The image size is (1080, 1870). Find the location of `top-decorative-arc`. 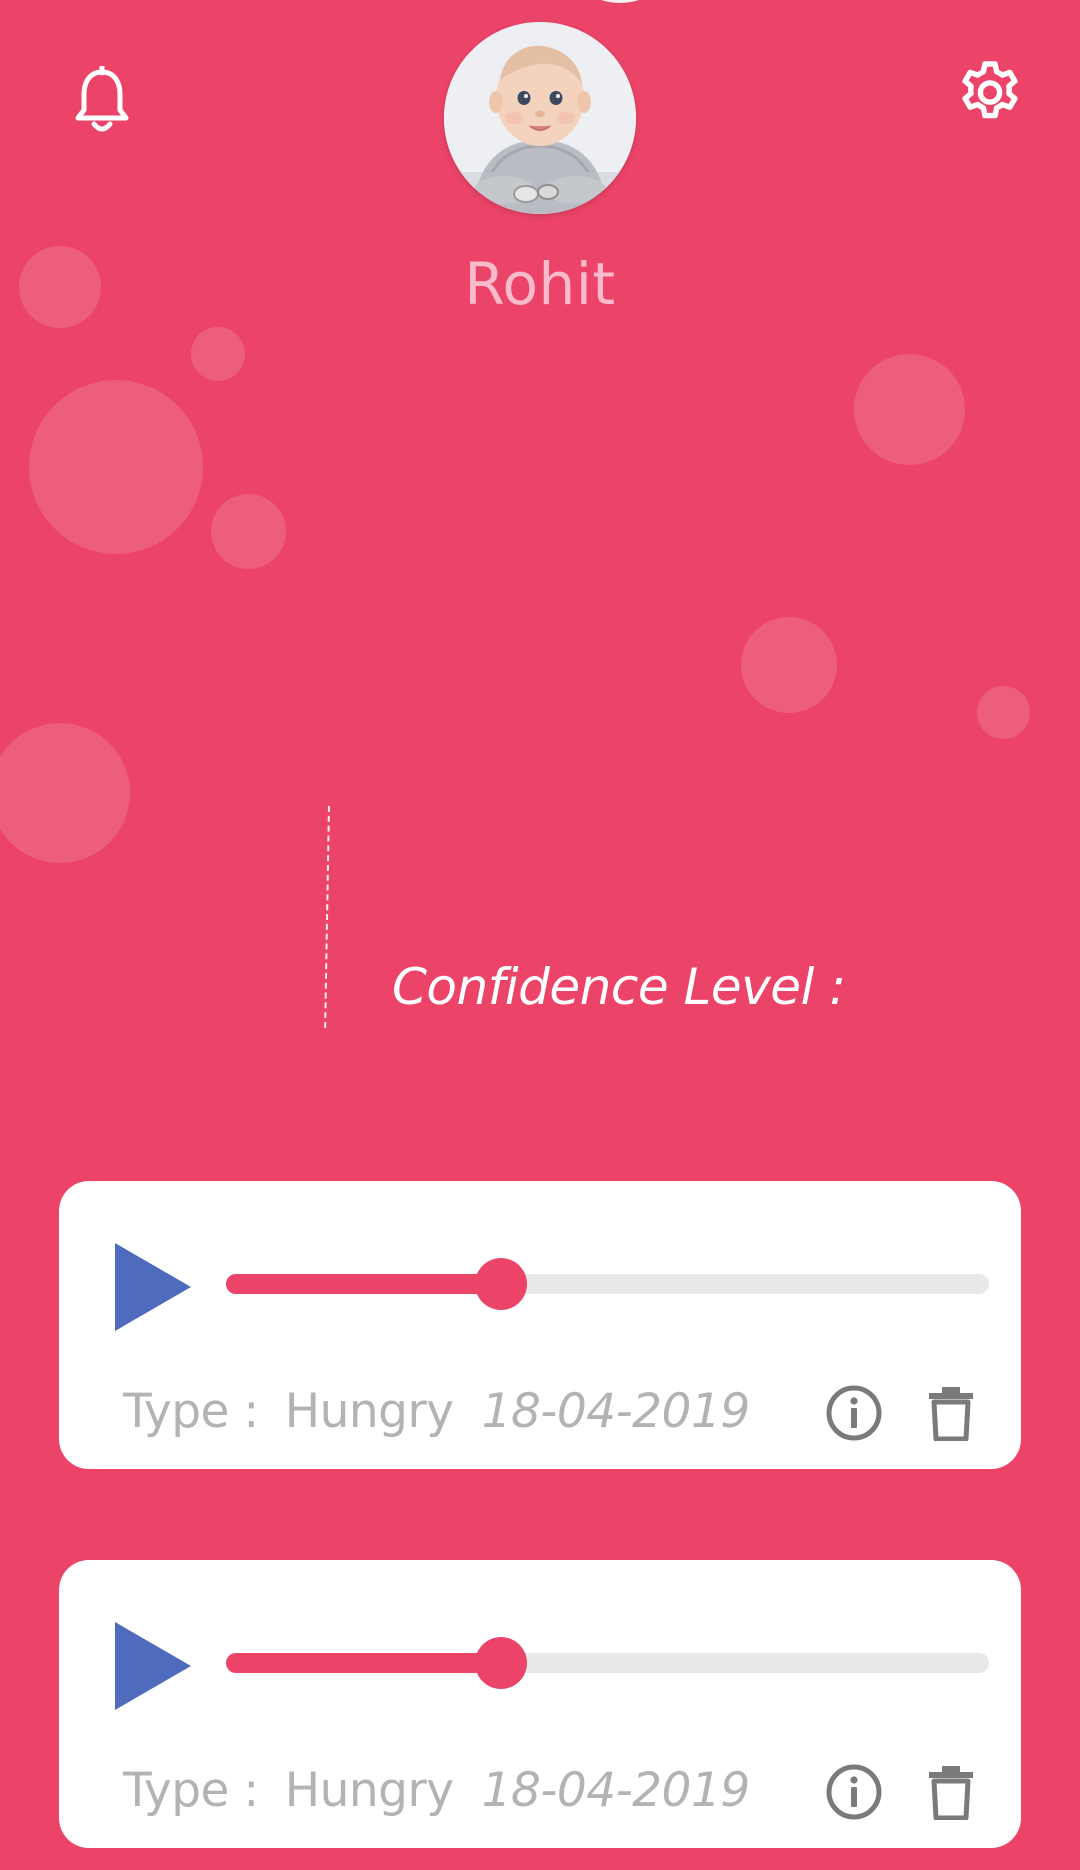

top-decorative-arc is located at coordinates (620, 1).